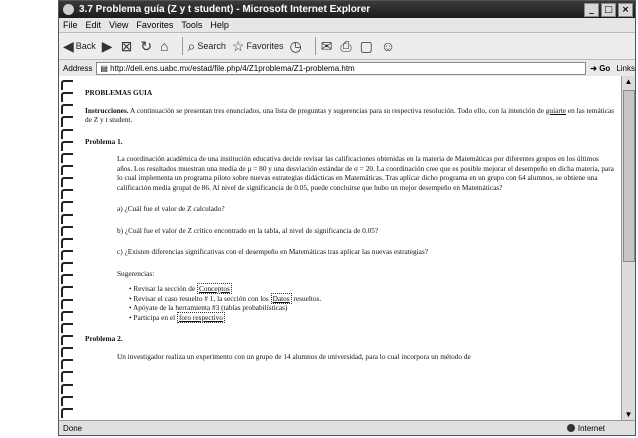  What do you see at coordinates (171, 208) in the screenshot?
I see `question-a: a) ¿Cuál fue el valor de Z calculado?` at bounding box center [171, 208].